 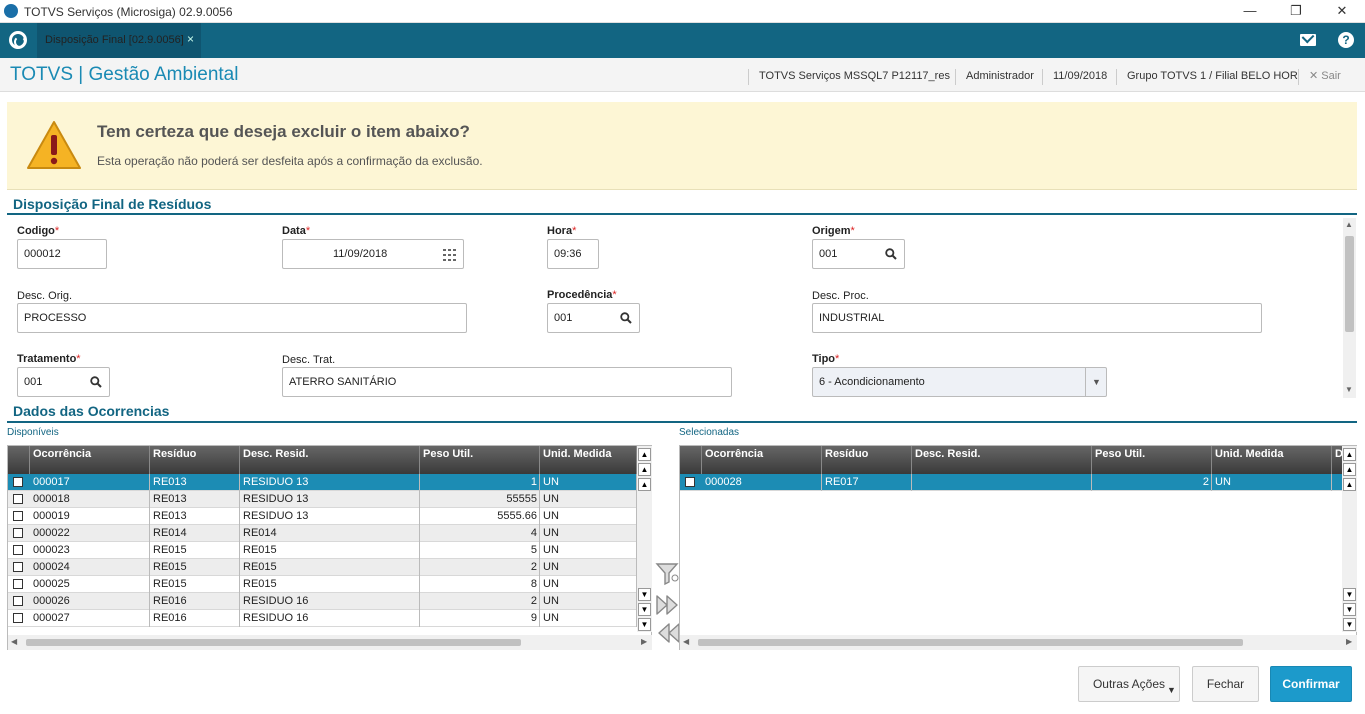 I want to click on table-row: 000024 RE015 RE015 2 UN, so click(x=322, y=567).